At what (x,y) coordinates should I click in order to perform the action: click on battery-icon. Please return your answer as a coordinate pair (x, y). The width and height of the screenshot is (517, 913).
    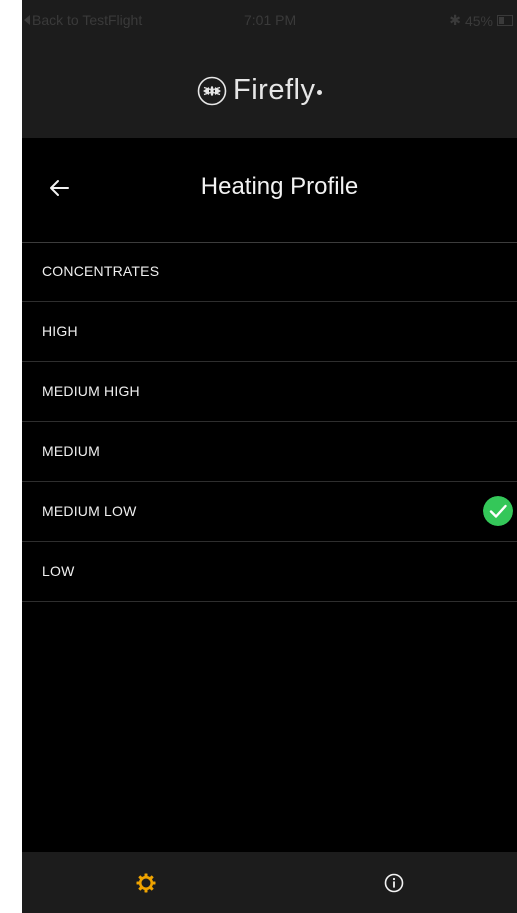
    Looking at the image, I should click on (505, 20).